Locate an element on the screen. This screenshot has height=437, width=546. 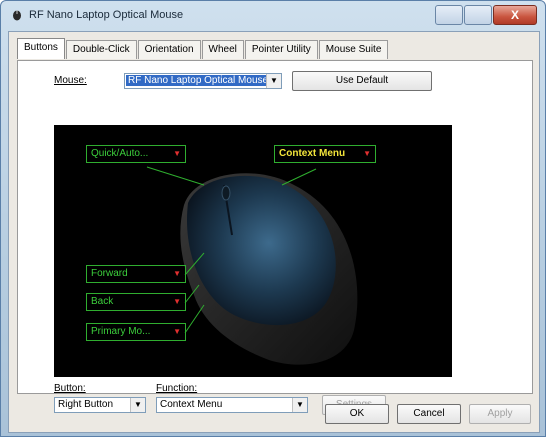
close-icon: X is located at coordinates (514, 15).